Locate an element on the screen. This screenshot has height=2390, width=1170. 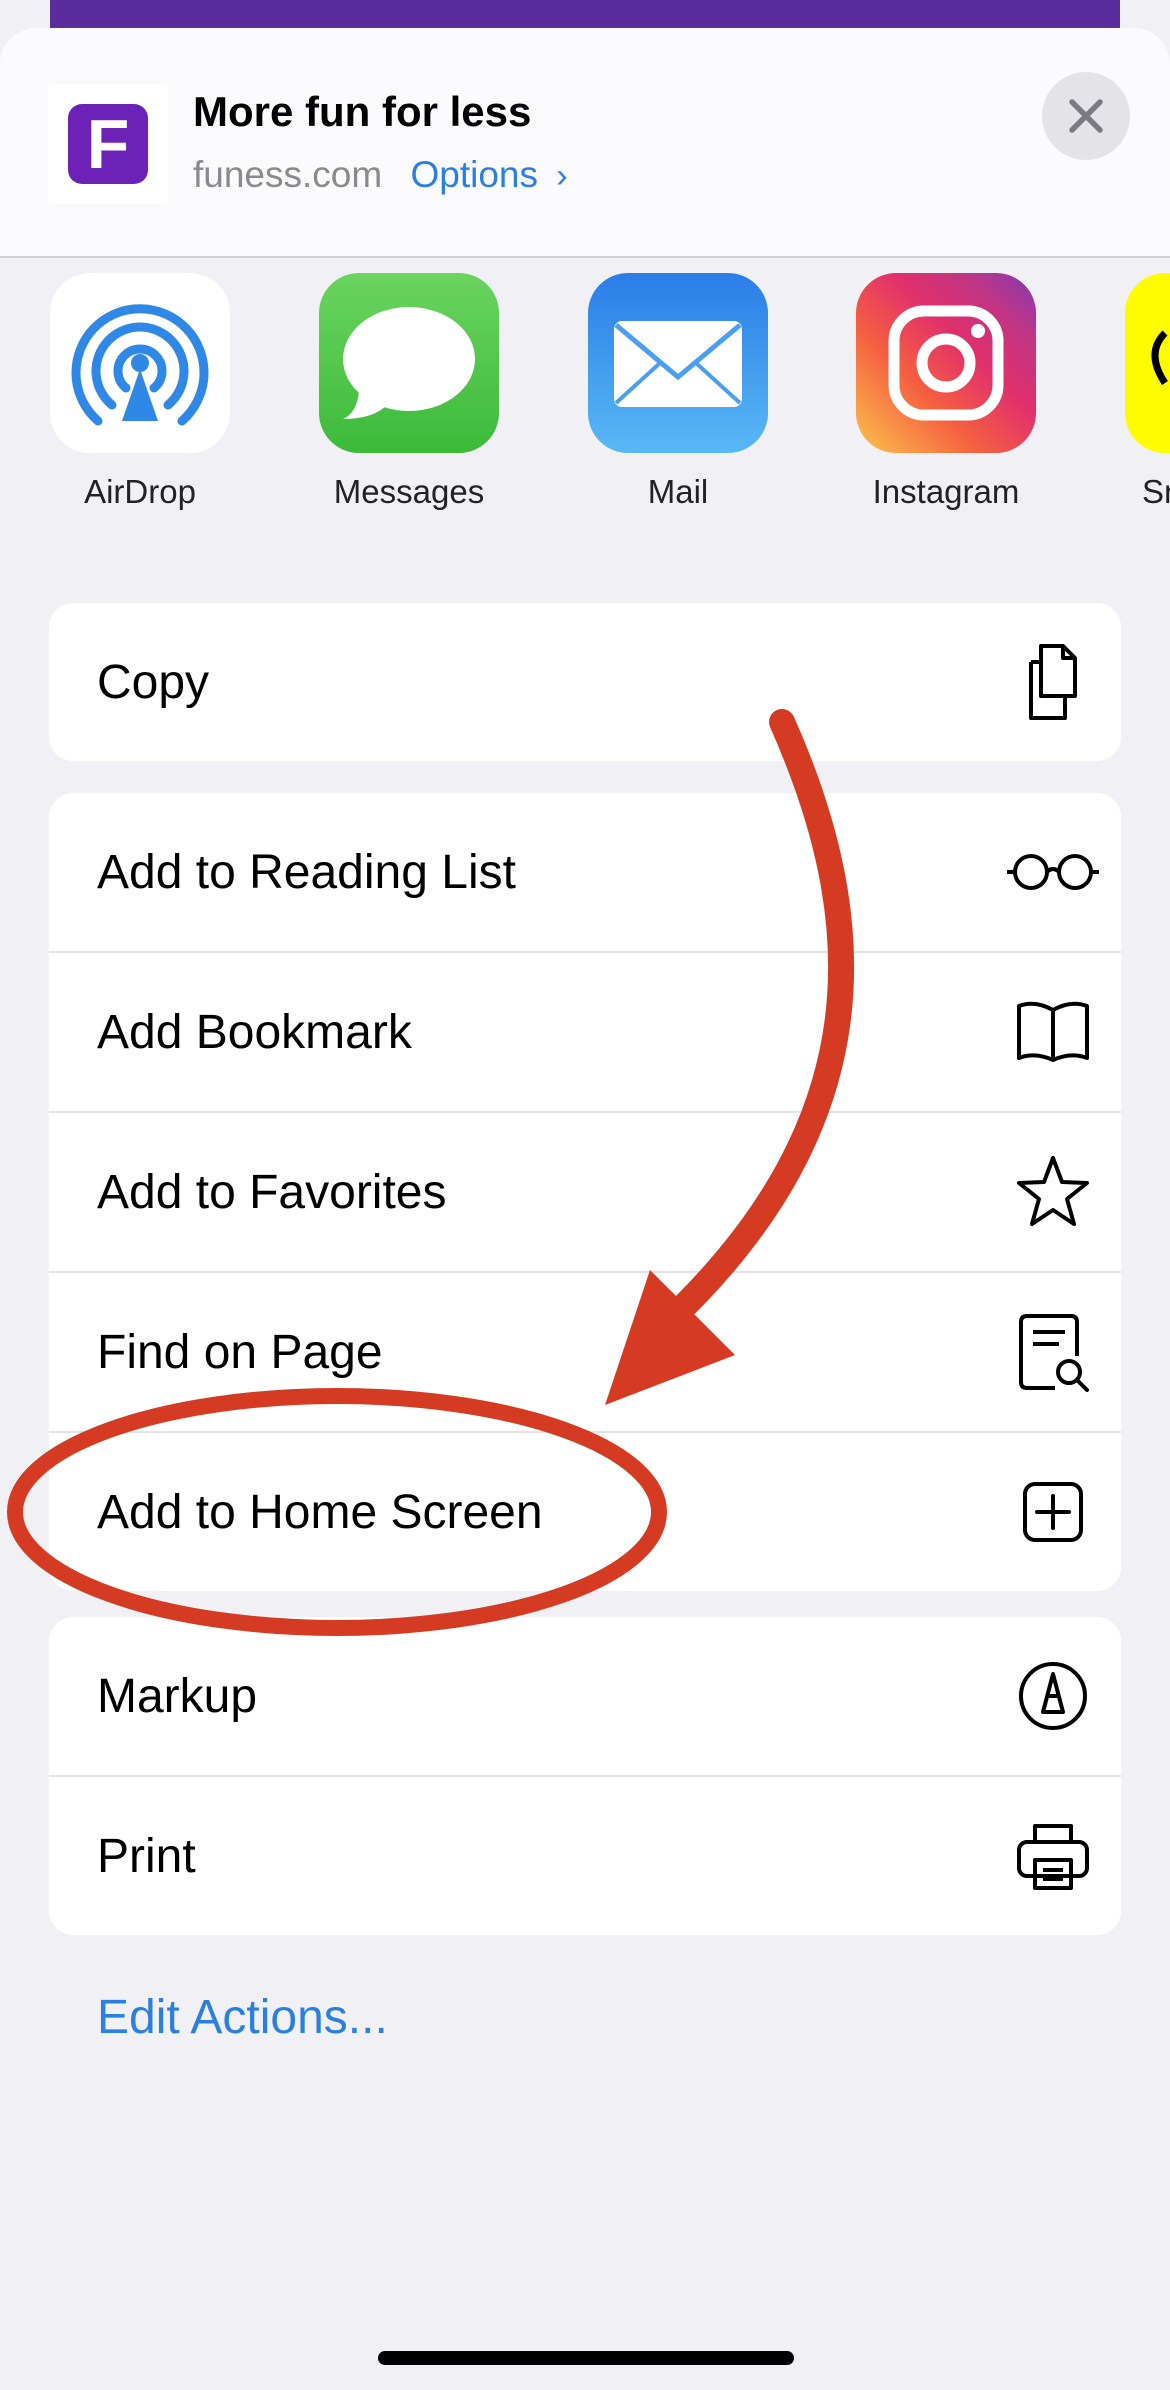
action-copy: Copy is located at coordinates (585, 682).